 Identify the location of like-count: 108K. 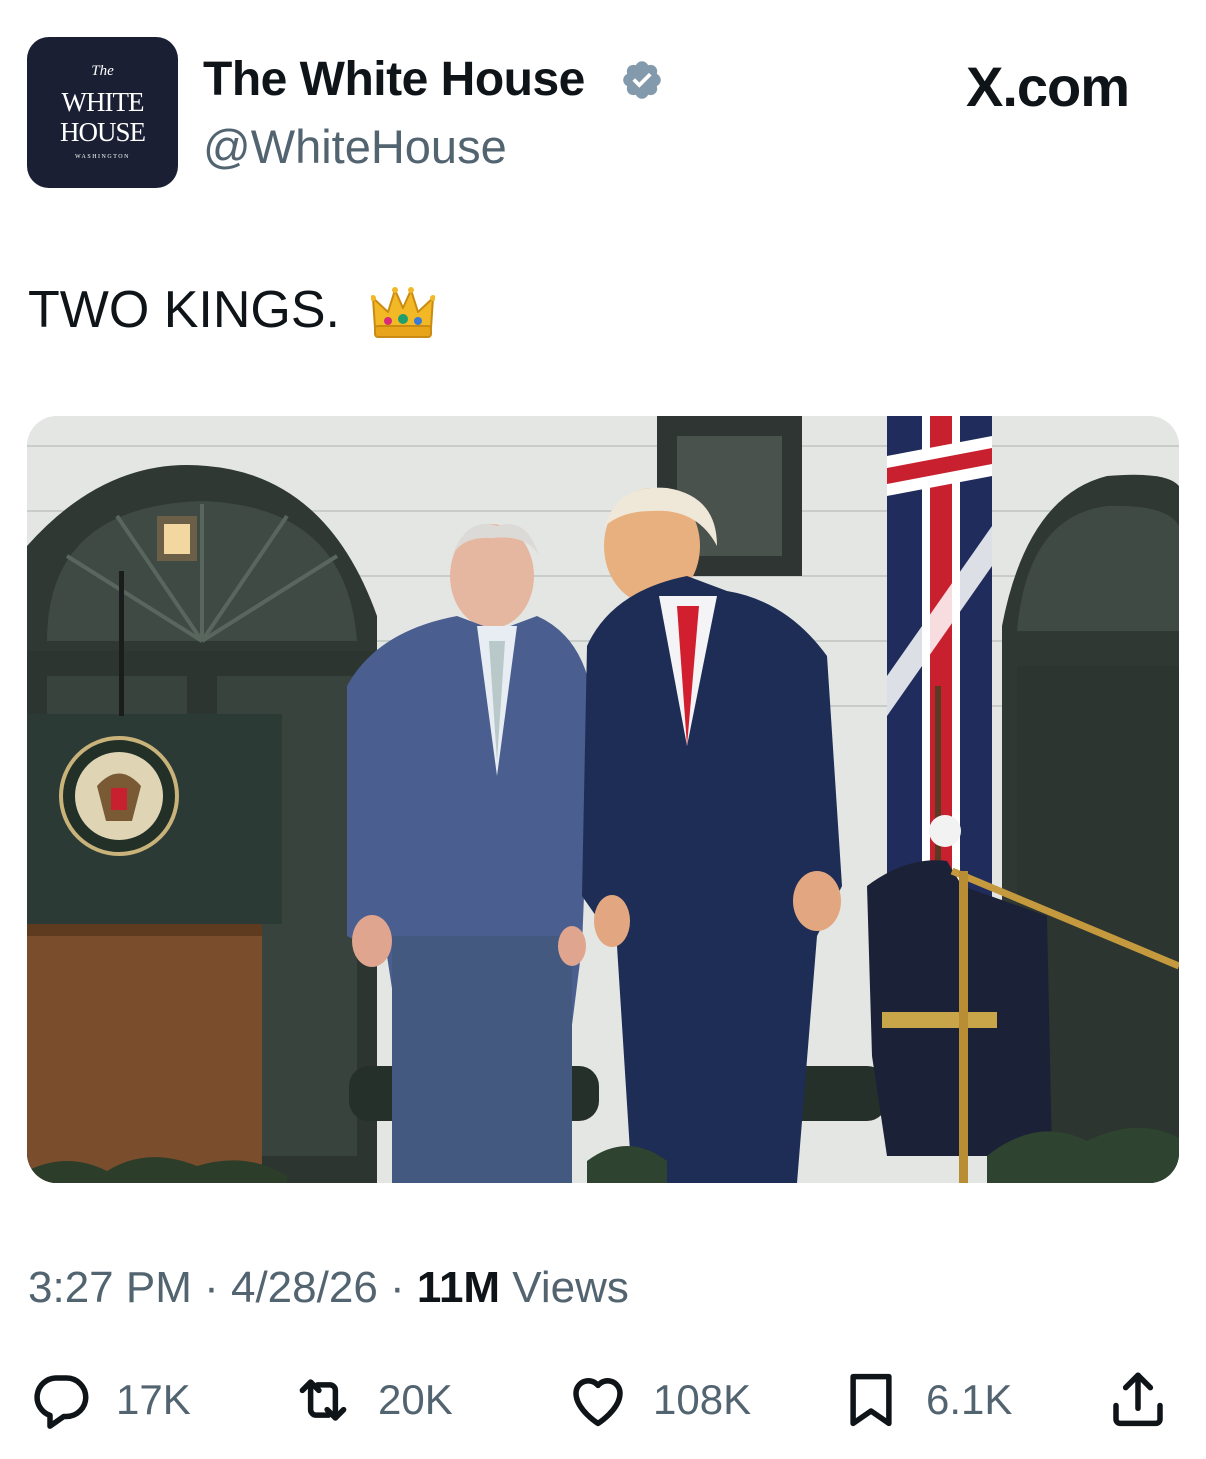
(702, 1399).